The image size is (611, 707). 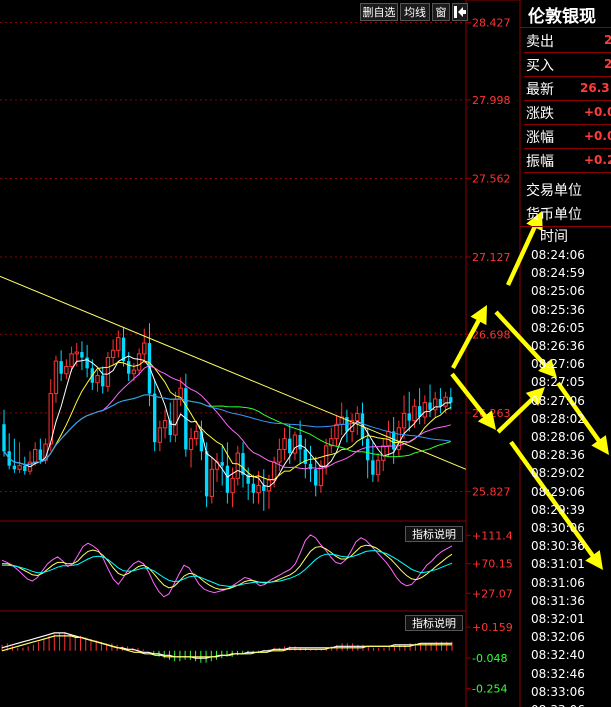 What do you see at coordinates (540, 162) in the screenshot?
I see `quote-label: 振幅` at bounding box center [540, 162].